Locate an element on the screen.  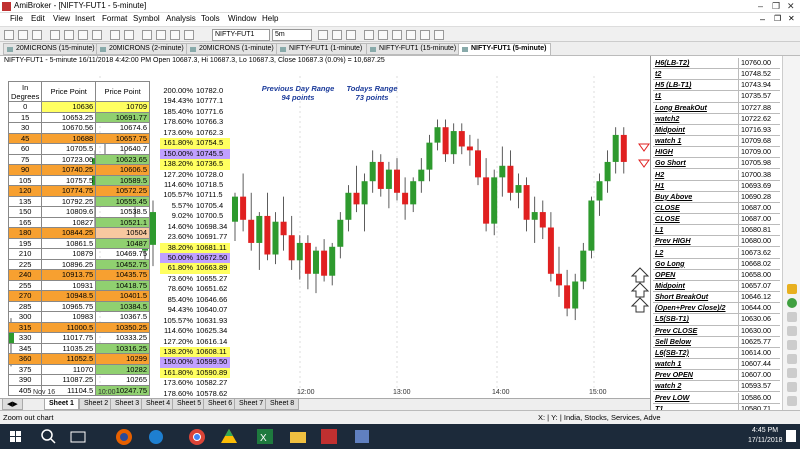
copy-icon is located at coordinates (83, 35).